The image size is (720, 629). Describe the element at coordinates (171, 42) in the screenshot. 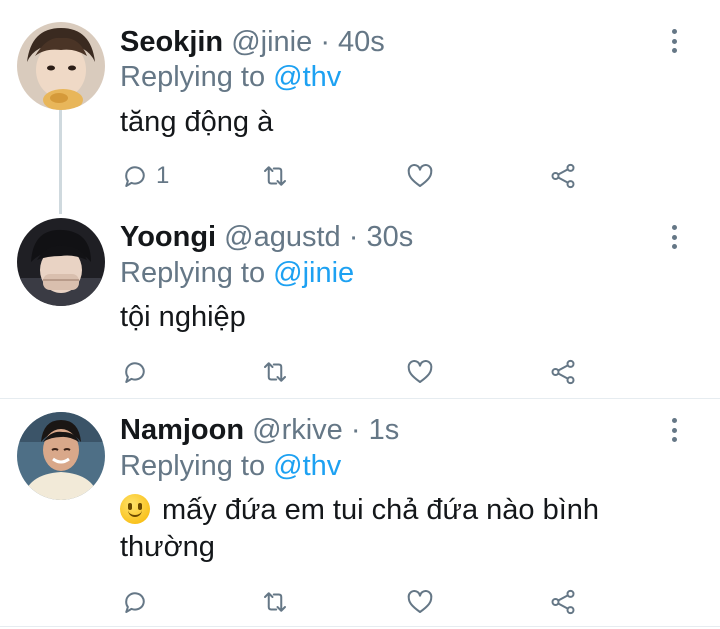

I see `display-name: Seokjin` at that location.